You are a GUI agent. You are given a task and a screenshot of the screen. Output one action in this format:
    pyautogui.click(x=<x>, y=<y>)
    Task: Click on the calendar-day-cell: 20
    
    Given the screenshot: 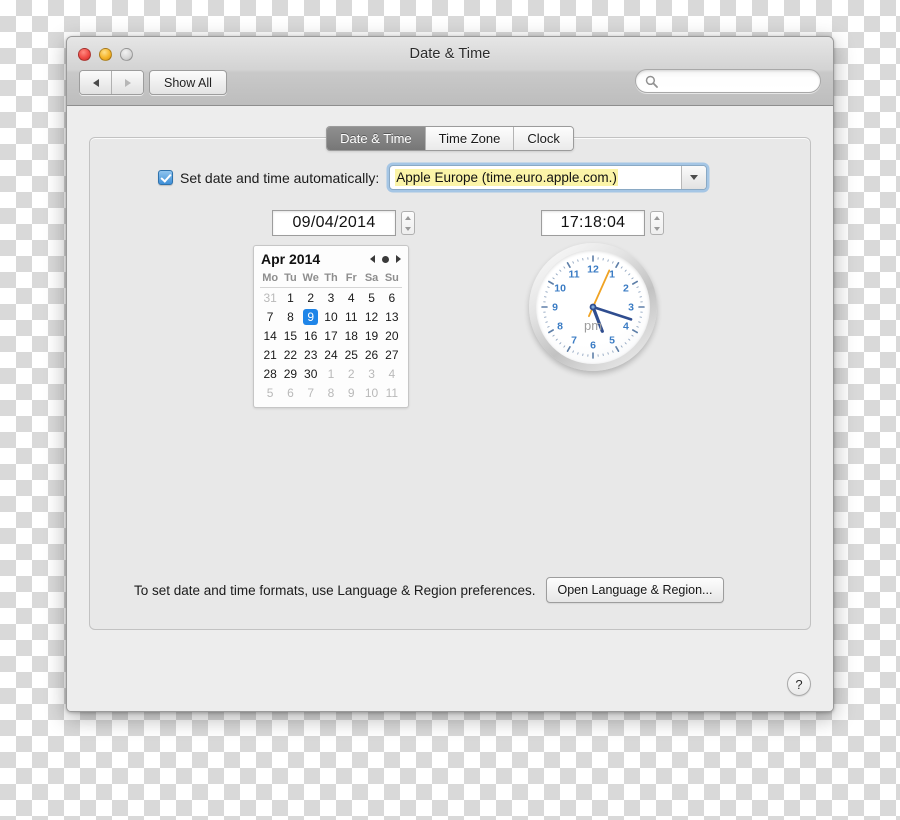 What is the action you would take?
    pyautogui.click(x=392, y=335)
    